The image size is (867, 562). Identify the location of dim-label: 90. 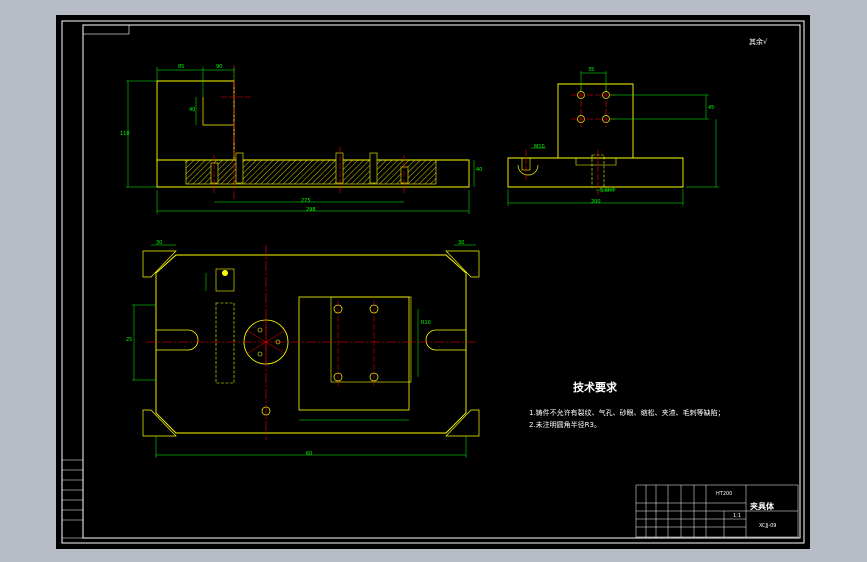
(219, 67).